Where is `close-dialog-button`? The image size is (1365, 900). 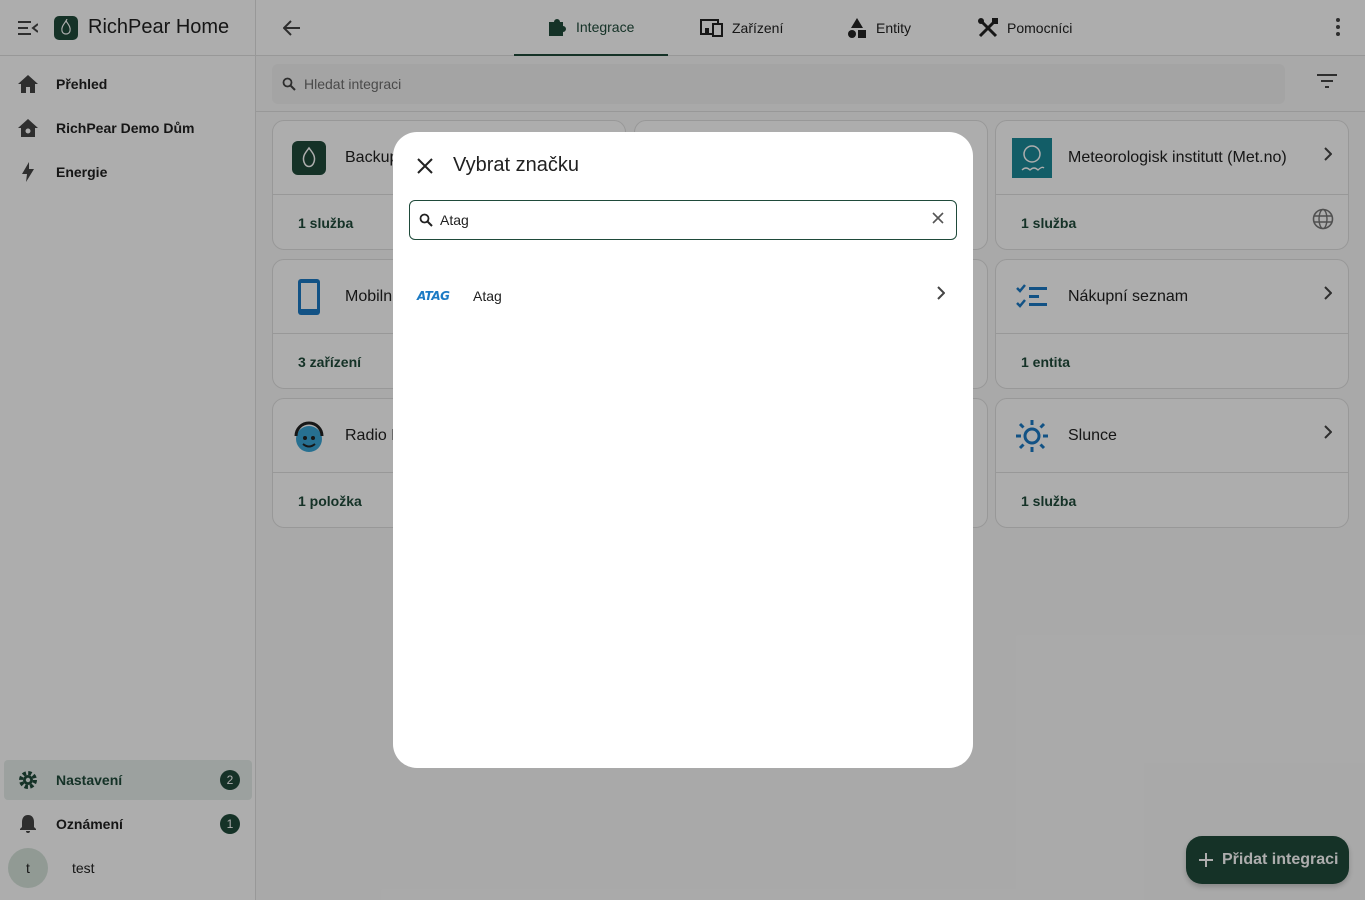 close-dialog-button is located at coordinates (425, 166).